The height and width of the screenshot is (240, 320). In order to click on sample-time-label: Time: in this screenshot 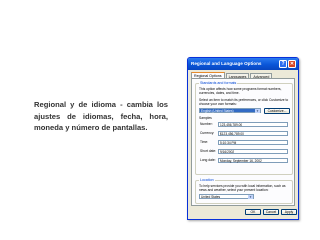, I will do `click(204, 142)`.